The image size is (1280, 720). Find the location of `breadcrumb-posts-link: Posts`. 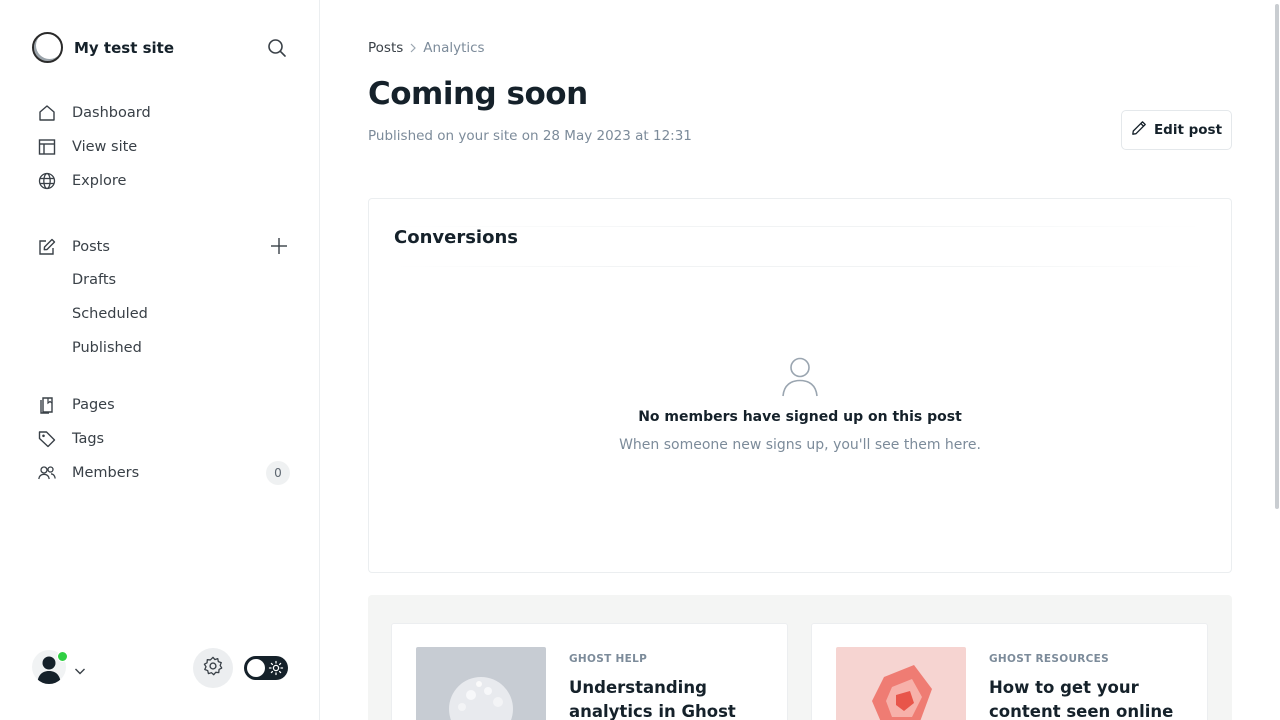

breadcrumb-posts-link: Posts is located at coordinates (385, 48).